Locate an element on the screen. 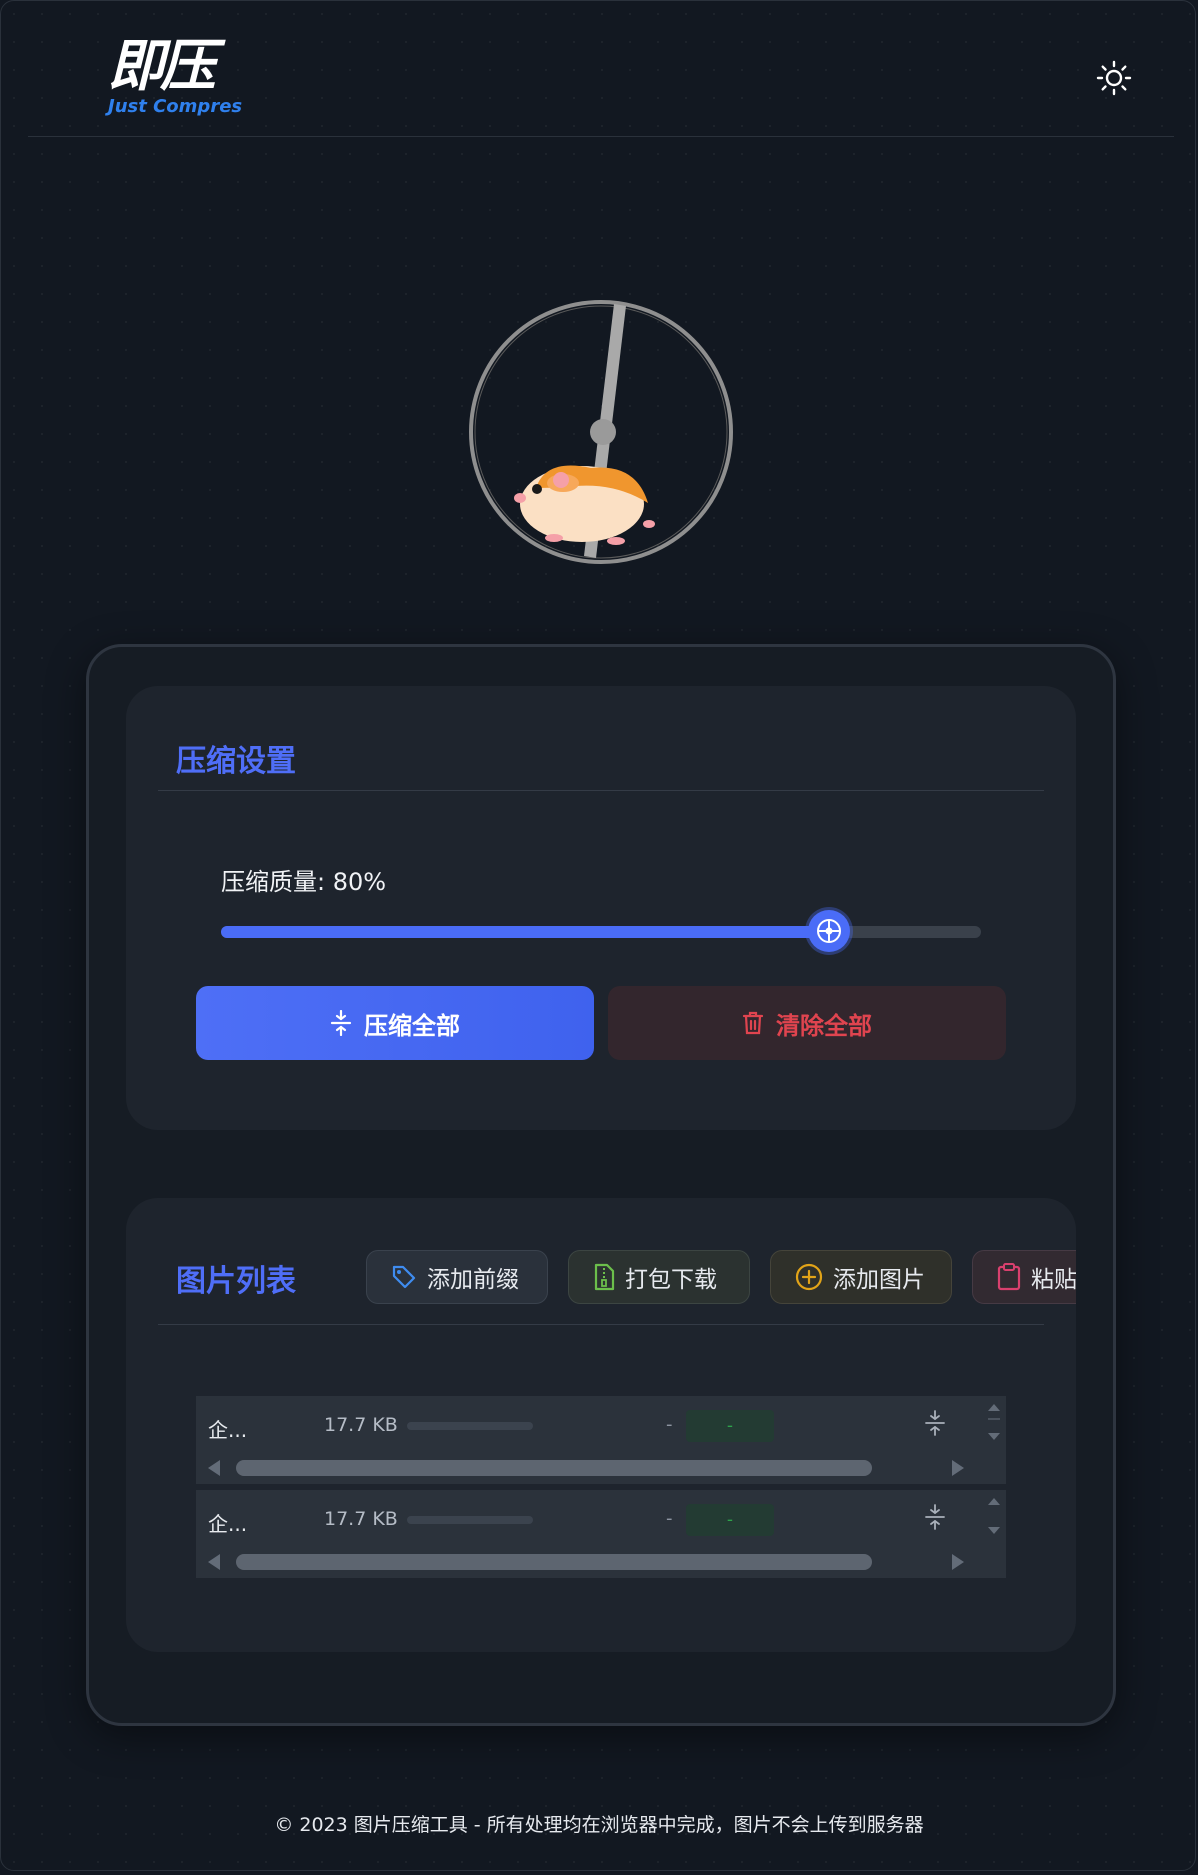  compress-all-button: 压缩全部 is located at coordinates (395, 1023).